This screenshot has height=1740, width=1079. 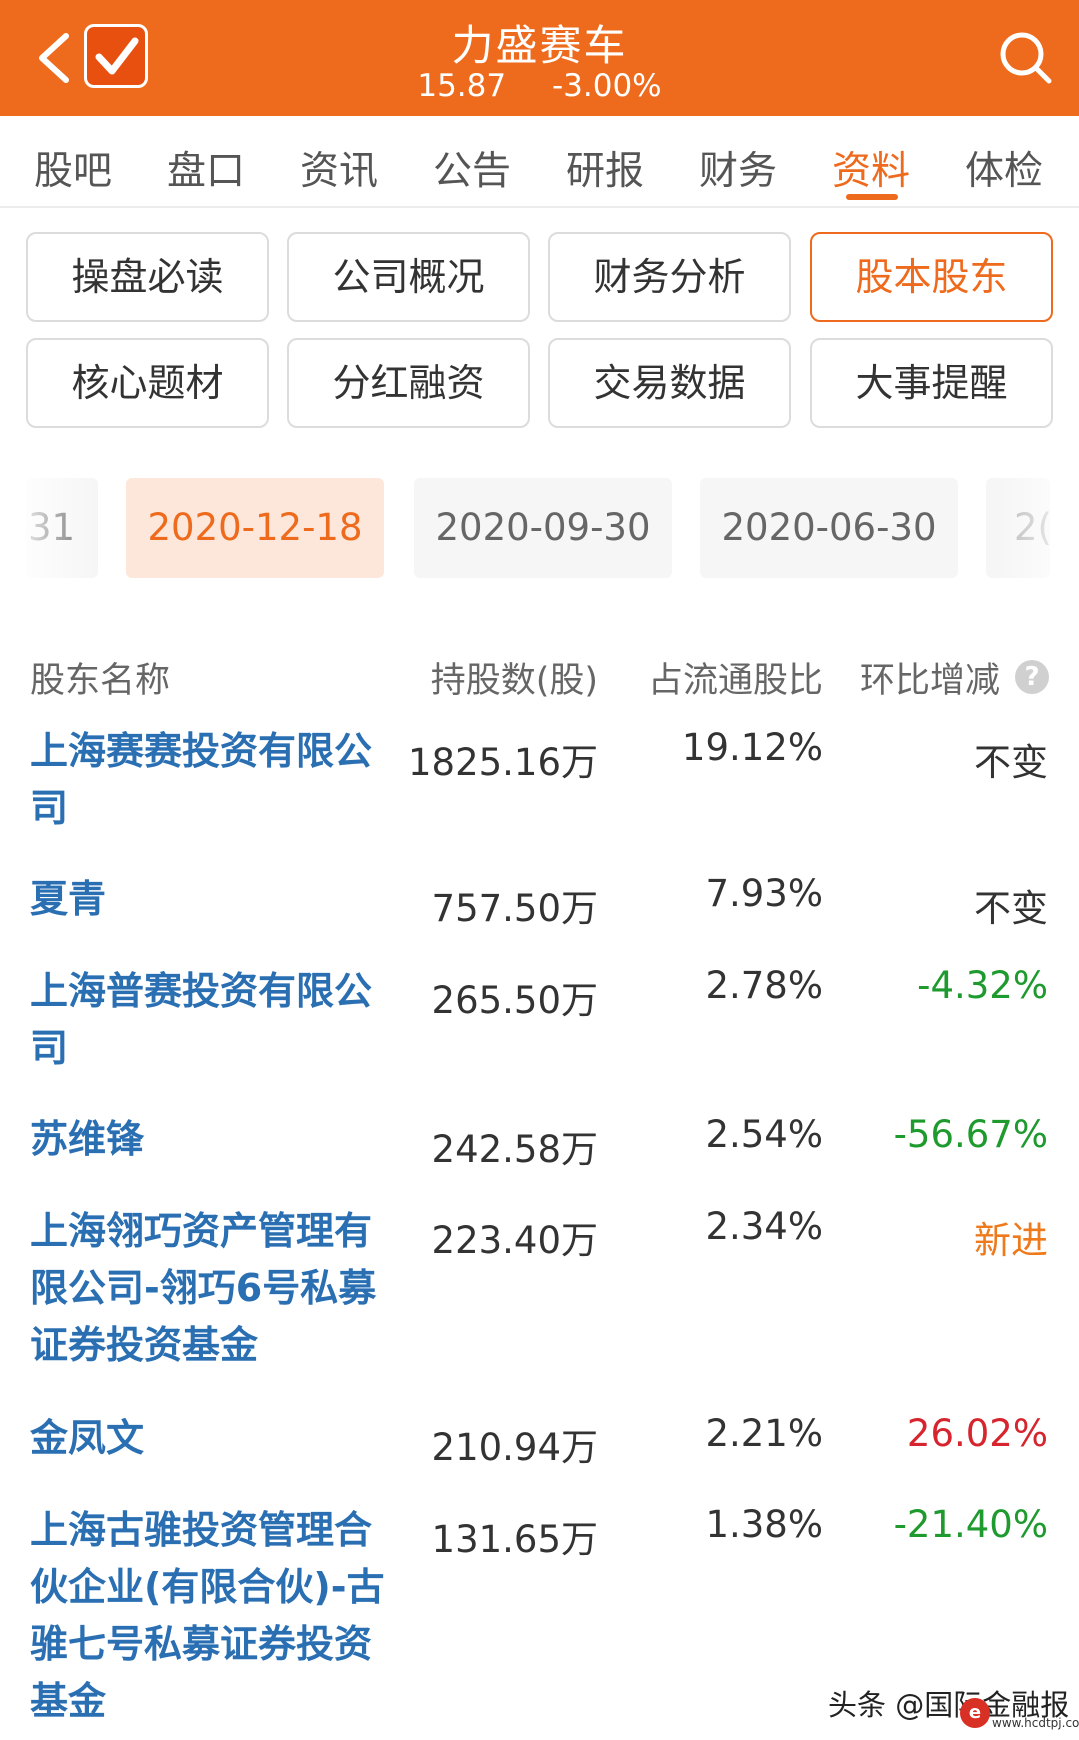 I want to click on shareholder-name: 上海翎巧资产管理有限公司-翎巧6号私募证券投资基金, so click(x=205, y=1288).